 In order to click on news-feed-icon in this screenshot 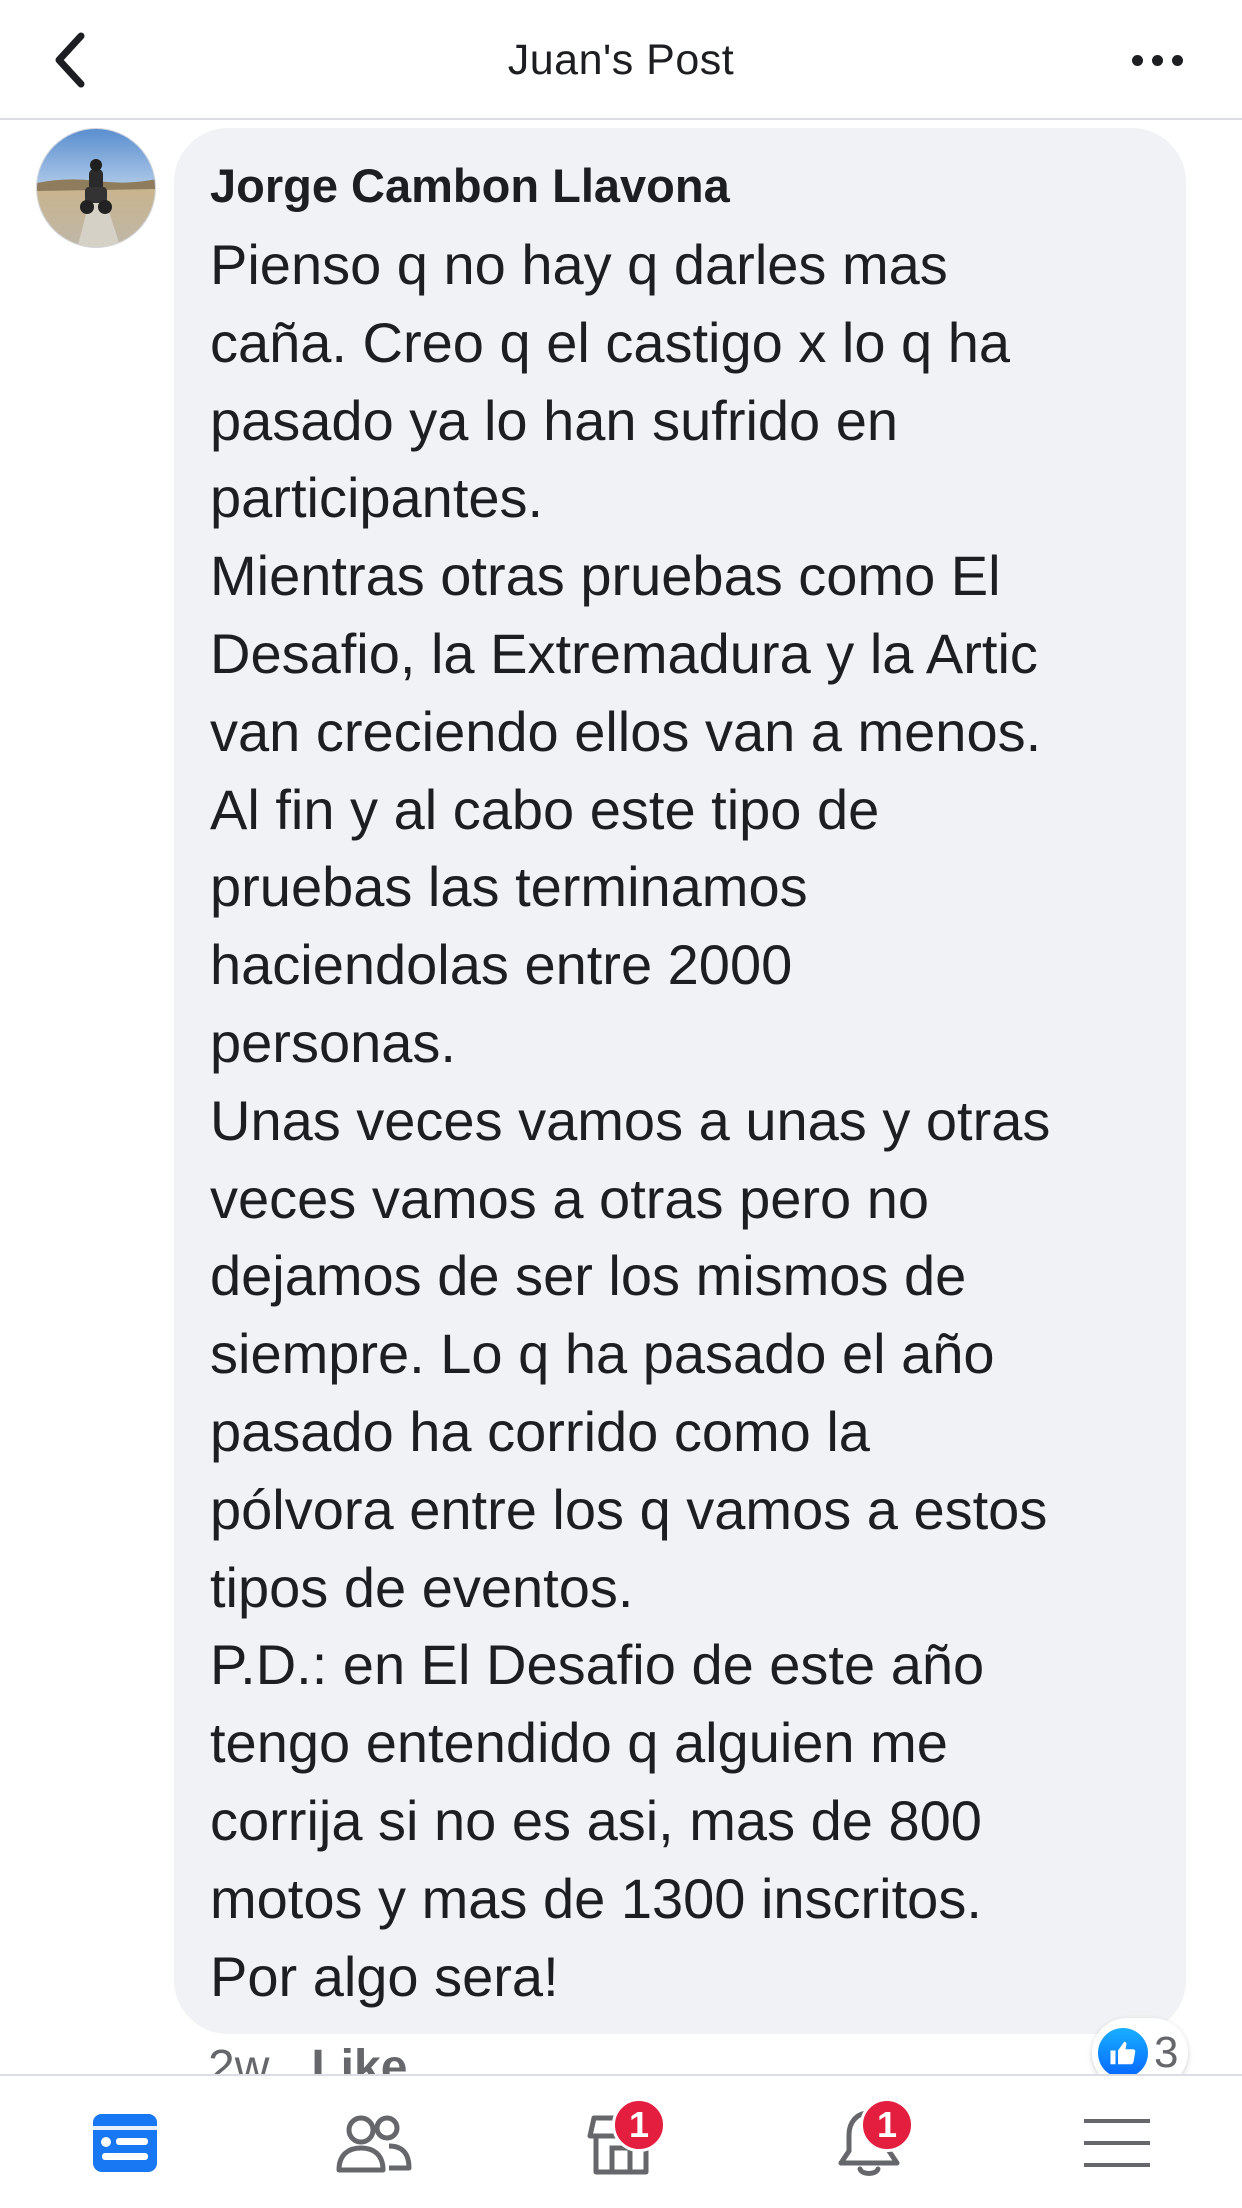, I will do `click(125, 2143)`.